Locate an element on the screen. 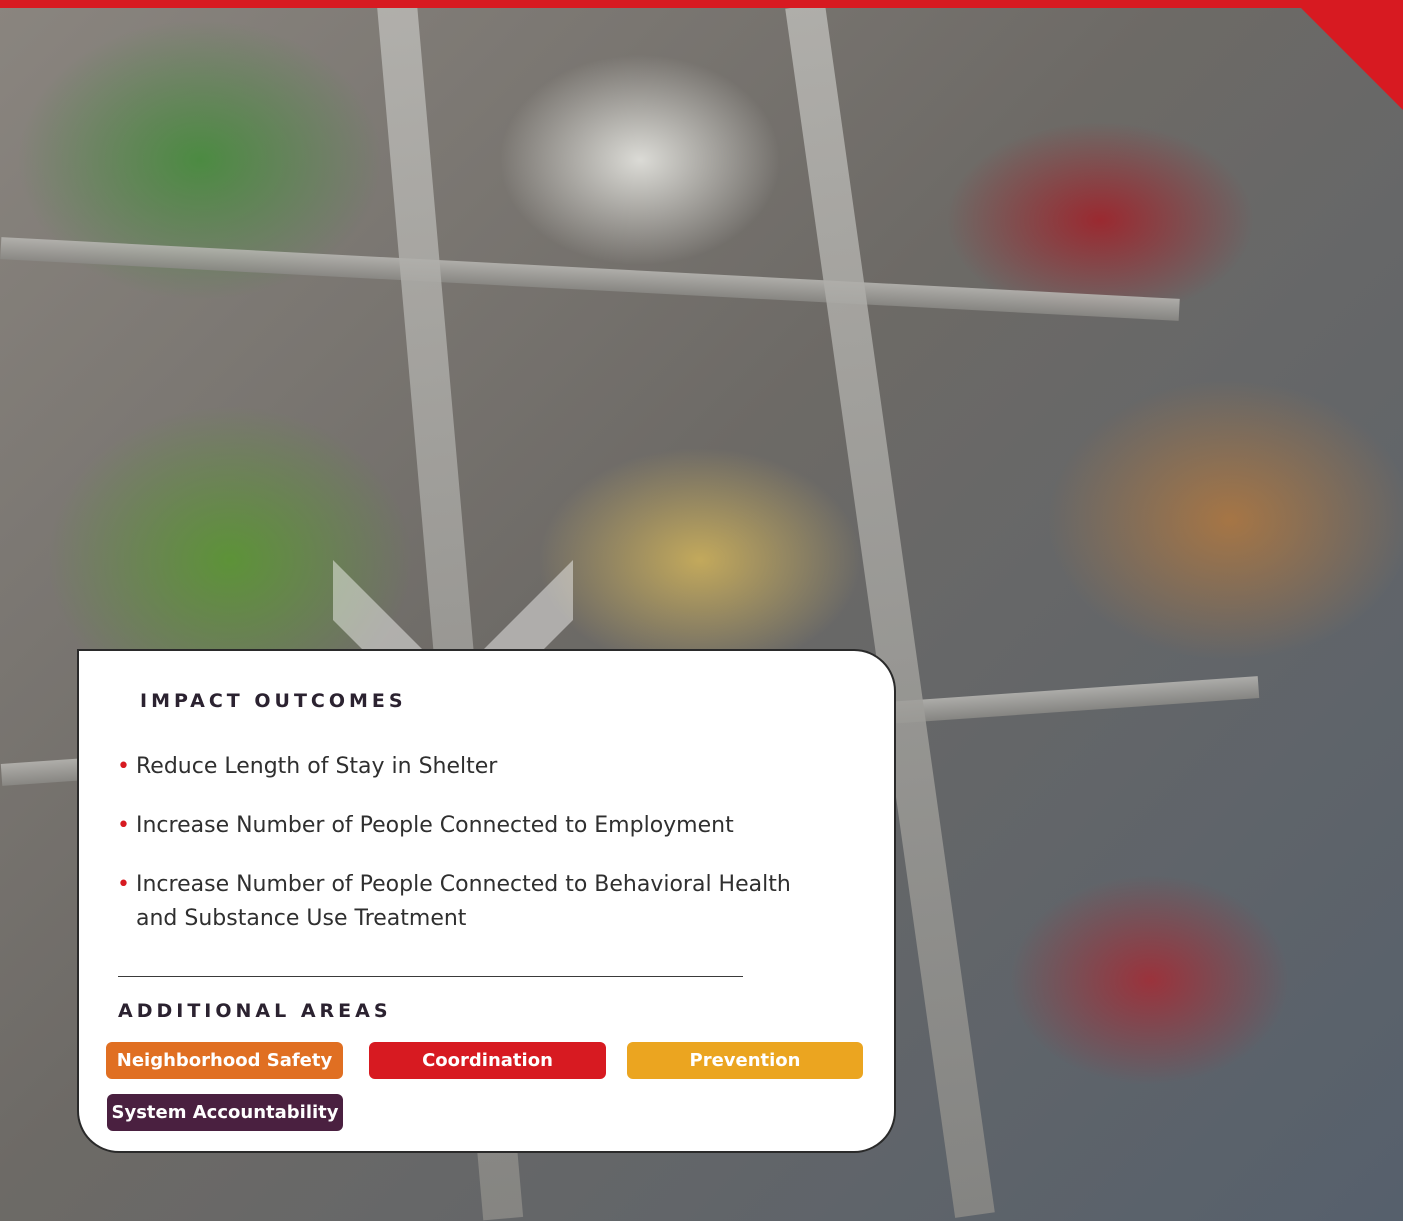 Image resolution: width=1403 pixels, height=1221 pixels. impact-outcomes-heading: IMPACT OUTCOMES is located at coordinates (273, 701).